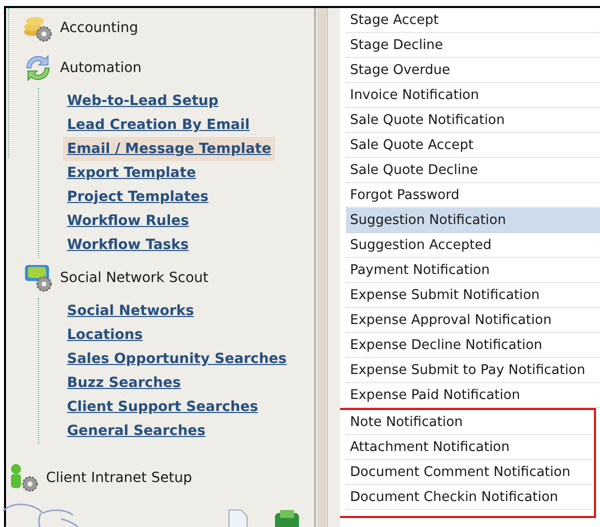  I want to click on printer-icon, so click(287, 518).